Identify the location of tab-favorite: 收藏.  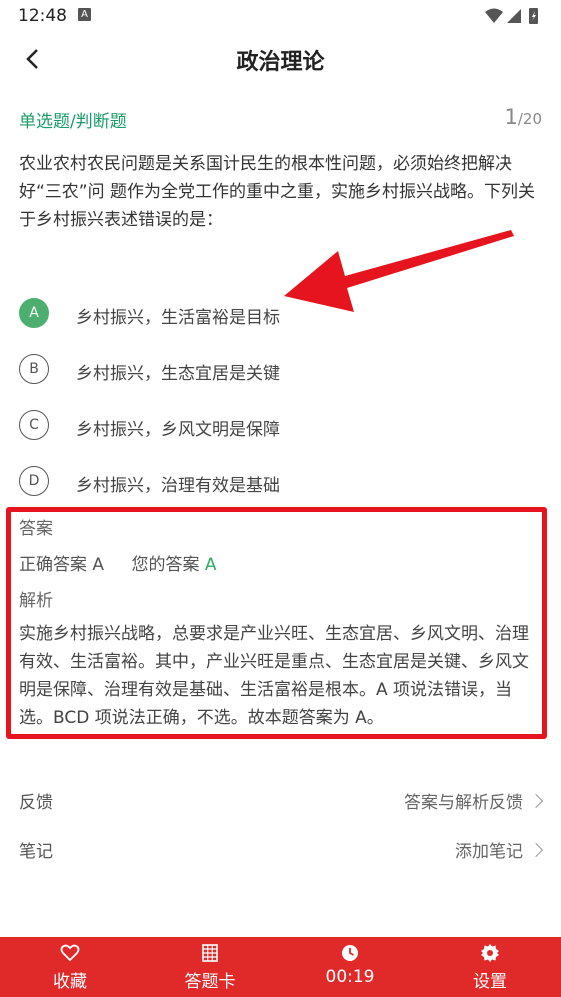
(70, 967).